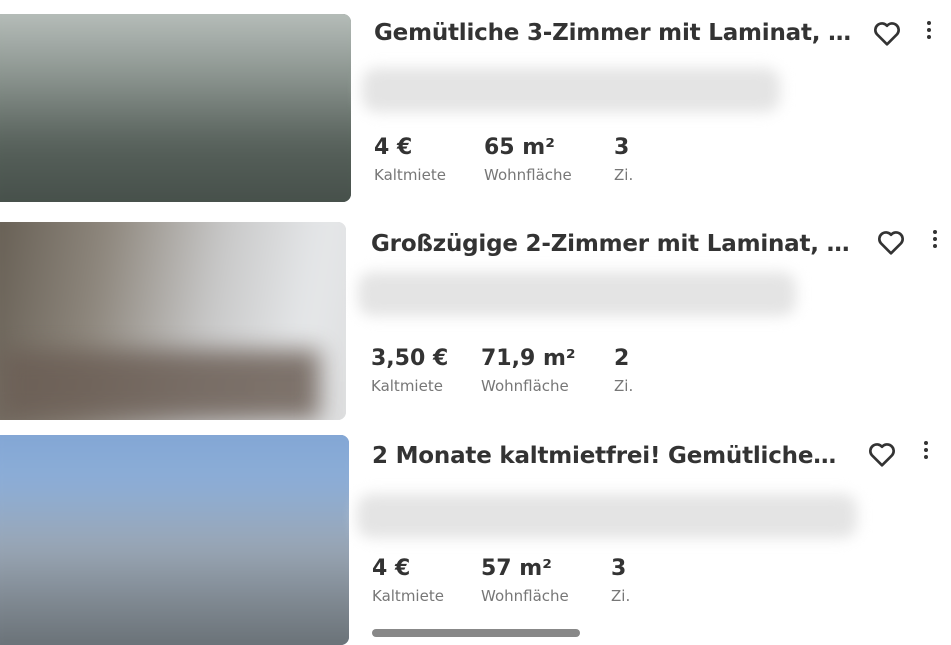 Image resolution: width=951 pixels, height=645 pixels. What do you see at coordinates (476, 633) in the screenshot?
I see `next-listing-edge` at bounding box center [476, 633].